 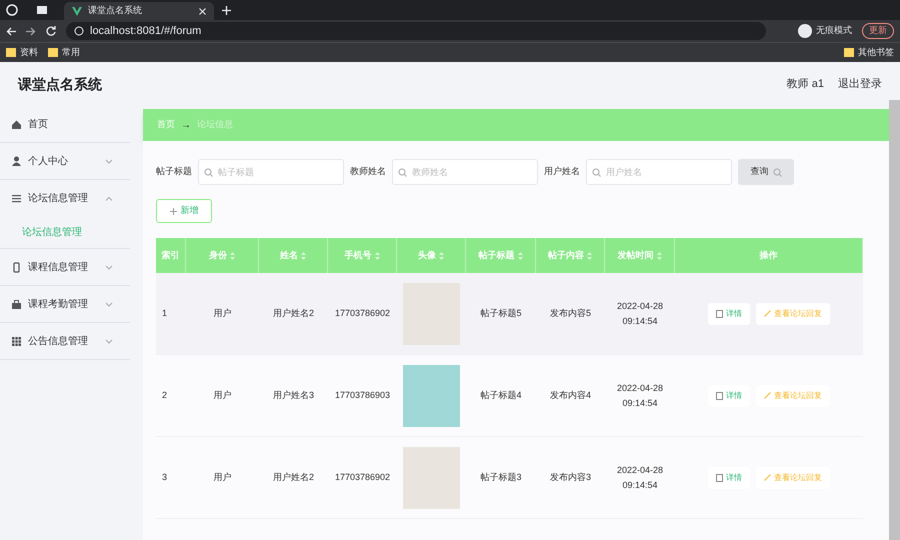 What do you see at coordinates (42, 10) in the screenshot?
I see `window-icon` at bounding box center [42, 10].